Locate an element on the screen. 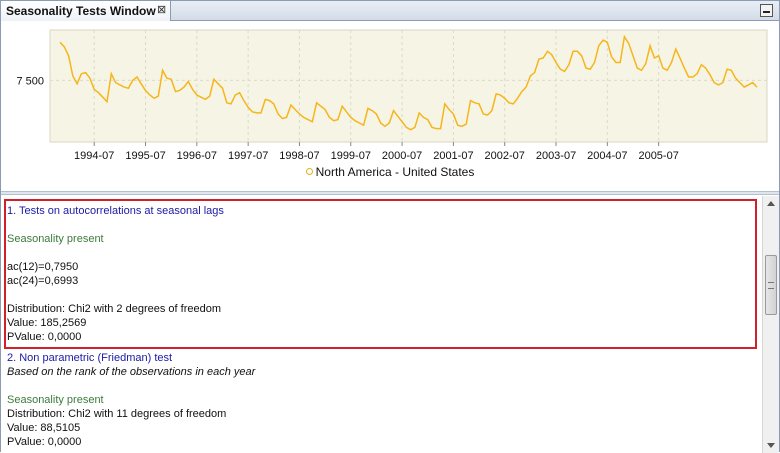  x-tick-label: 1997-07 is located at coordinates (248, 156).